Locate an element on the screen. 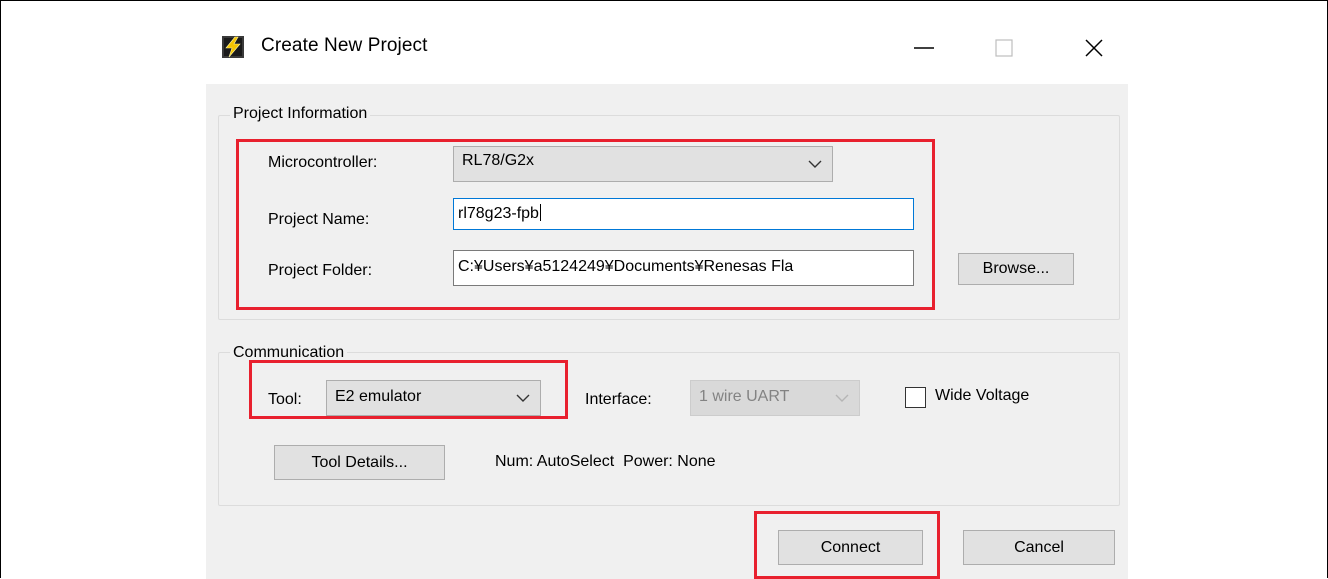 Image resolution: width=1328 pixels, height=579 pixels. interface-select: 1 wire UART is located at coordinates (775, 398).